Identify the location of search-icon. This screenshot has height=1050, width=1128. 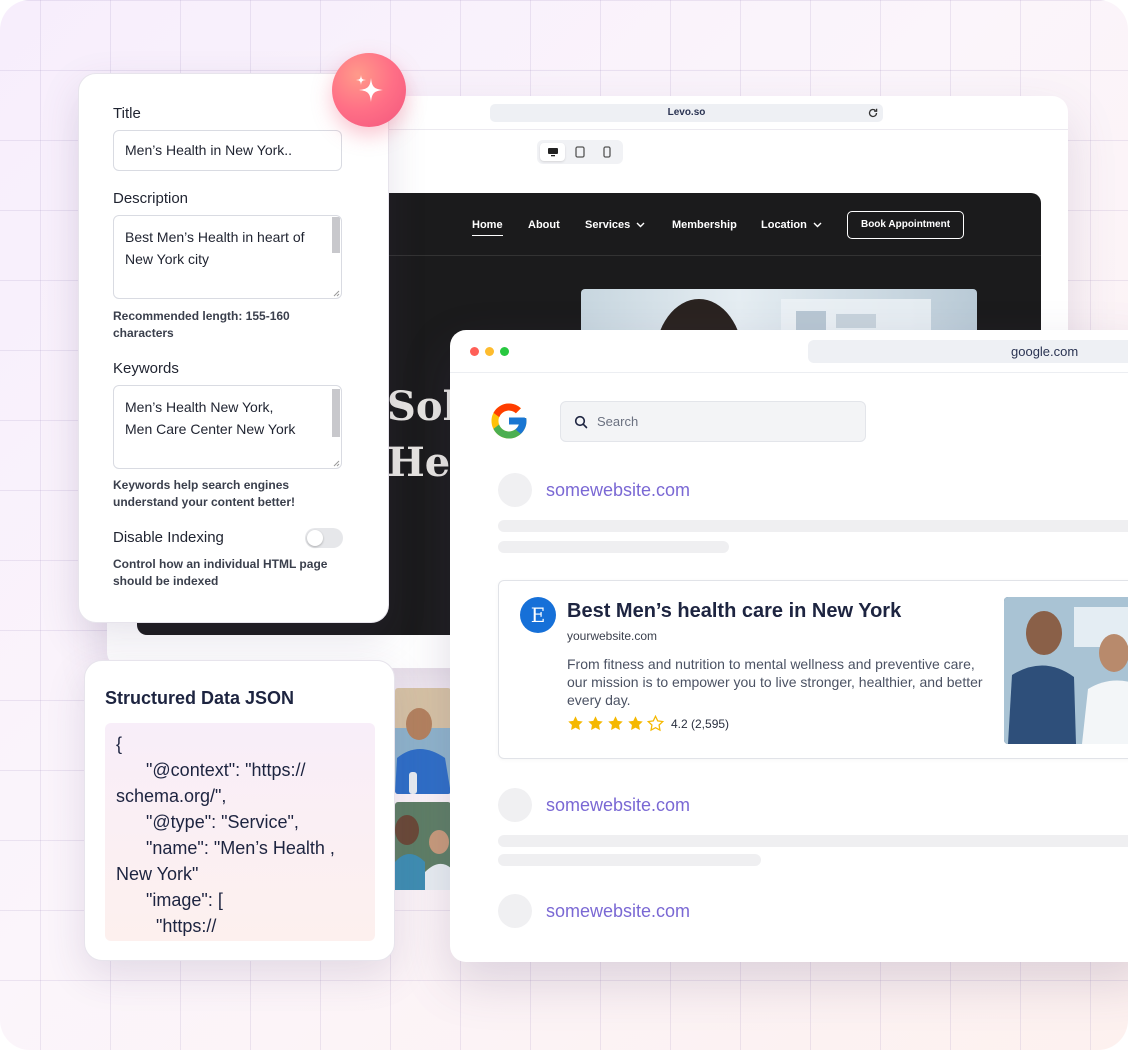
(581, 422).